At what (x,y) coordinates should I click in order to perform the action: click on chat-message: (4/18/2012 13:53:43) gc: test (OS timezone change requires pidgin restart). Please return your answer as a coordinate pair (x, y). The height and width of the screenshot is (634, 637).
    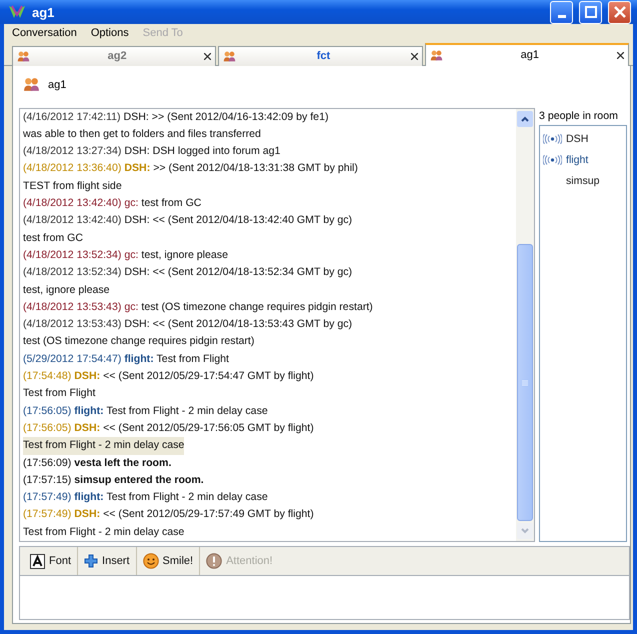
    Looking at the image, I should click on (198, 307).